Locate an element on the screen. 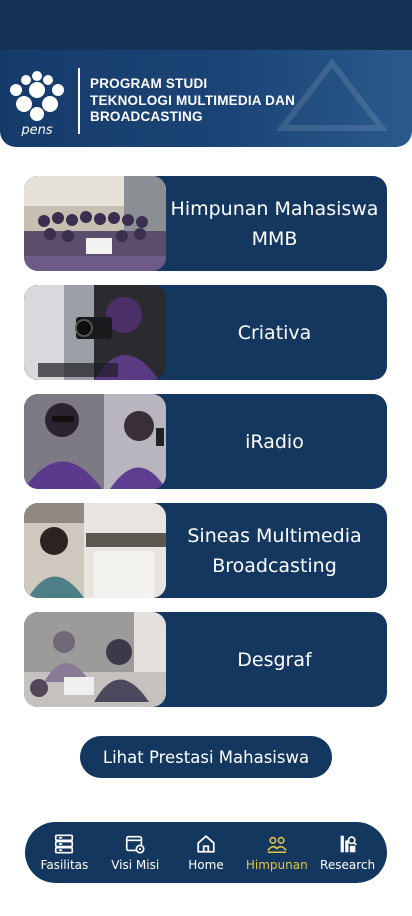 The width and height of the screenshot is (412, 916). card-himpunan-mahasiswa: Himpunan Mahasiswa MMB is located at coordinates (205, 223).